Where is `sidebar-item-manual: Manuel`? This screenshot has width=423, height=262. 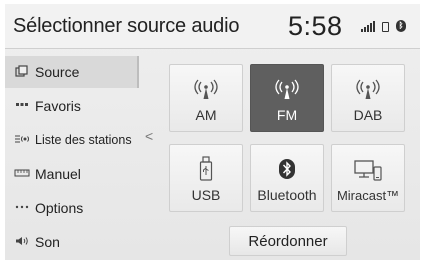 sidebar-item-manual: Manuel is located at coordinates (71, 174).